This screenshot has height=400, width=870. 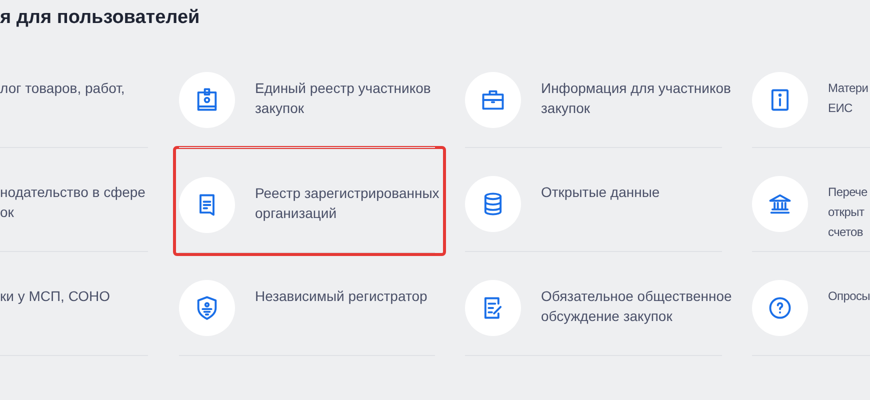 What do you see at coordinates (55, 296) in the screenshot?
I see `item-label: ки у МСП, СОНО` at bounding box center [55, 296].